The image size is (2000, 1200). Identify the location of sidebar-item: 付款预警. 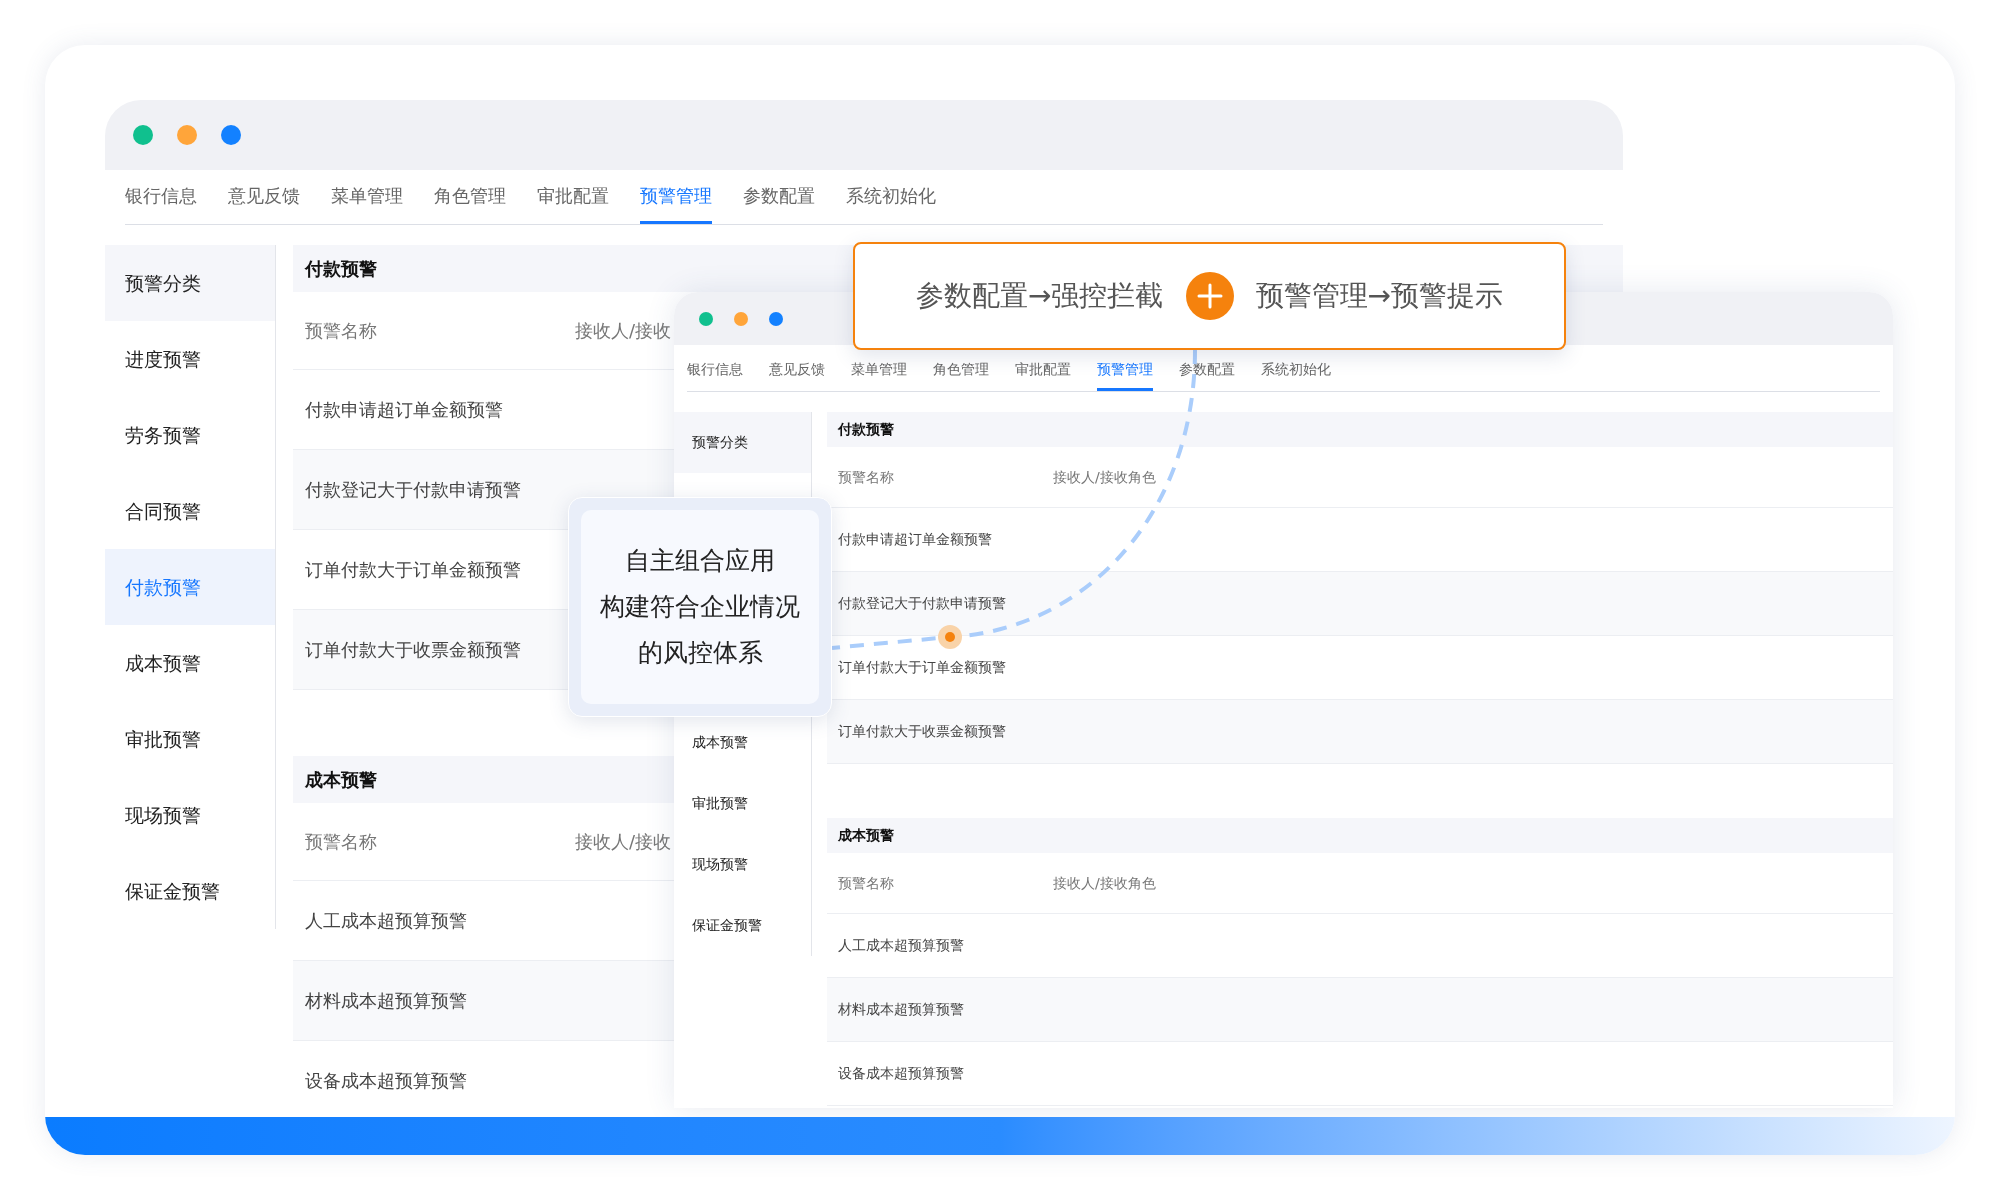
(190, 587).